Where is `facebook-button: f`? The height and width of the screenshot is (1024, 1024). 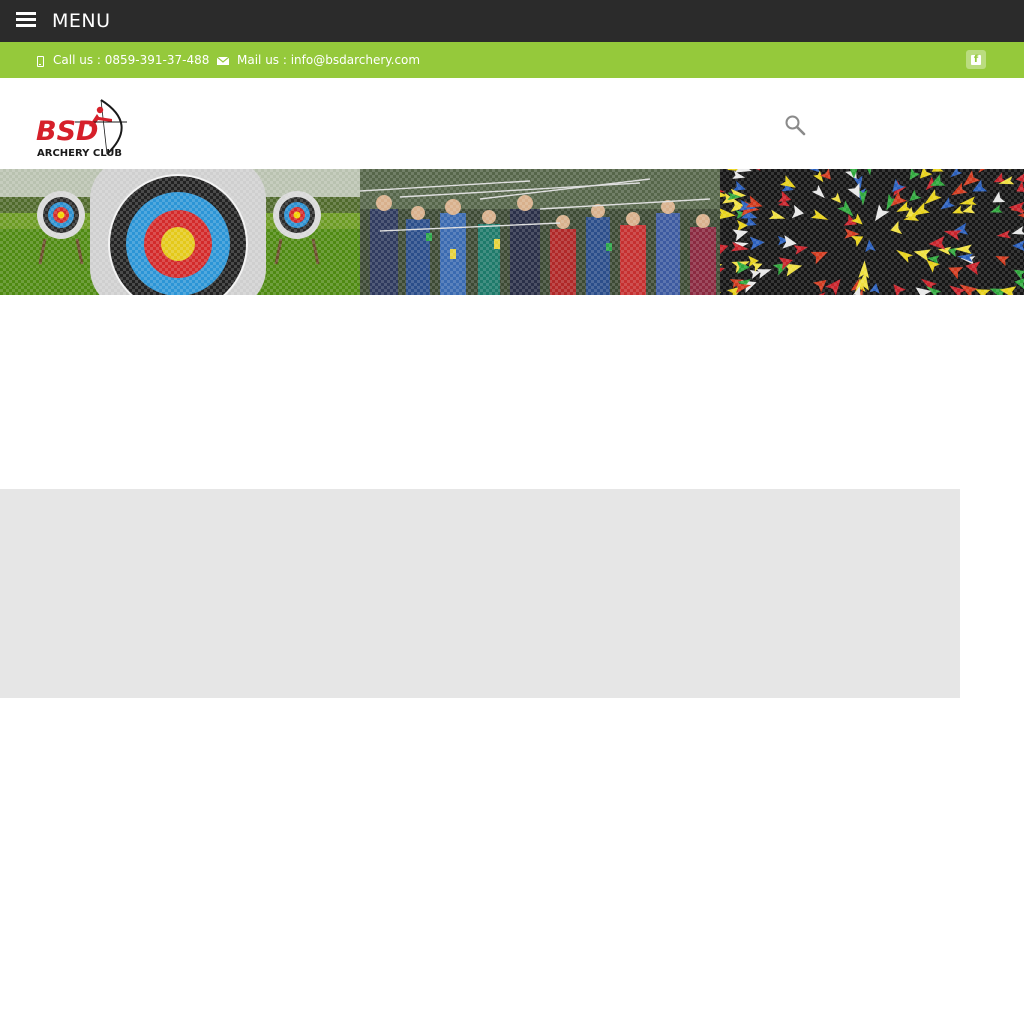
facebook-button: f is located at coordinates (976, 59).